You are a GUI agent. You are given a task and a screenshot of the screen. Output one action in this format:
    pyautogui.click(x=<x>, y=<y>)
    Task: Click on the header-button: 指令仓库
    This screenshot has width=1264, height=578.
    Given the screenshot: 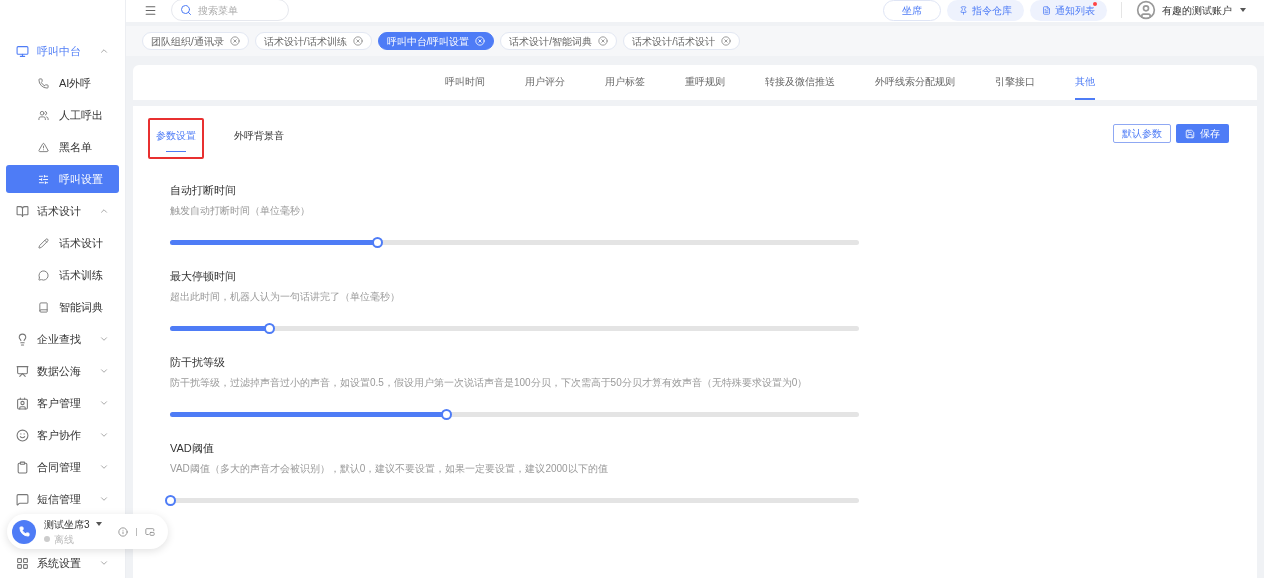 What is the action you would take?
    pyautogui.click(x=985, y=10)
    